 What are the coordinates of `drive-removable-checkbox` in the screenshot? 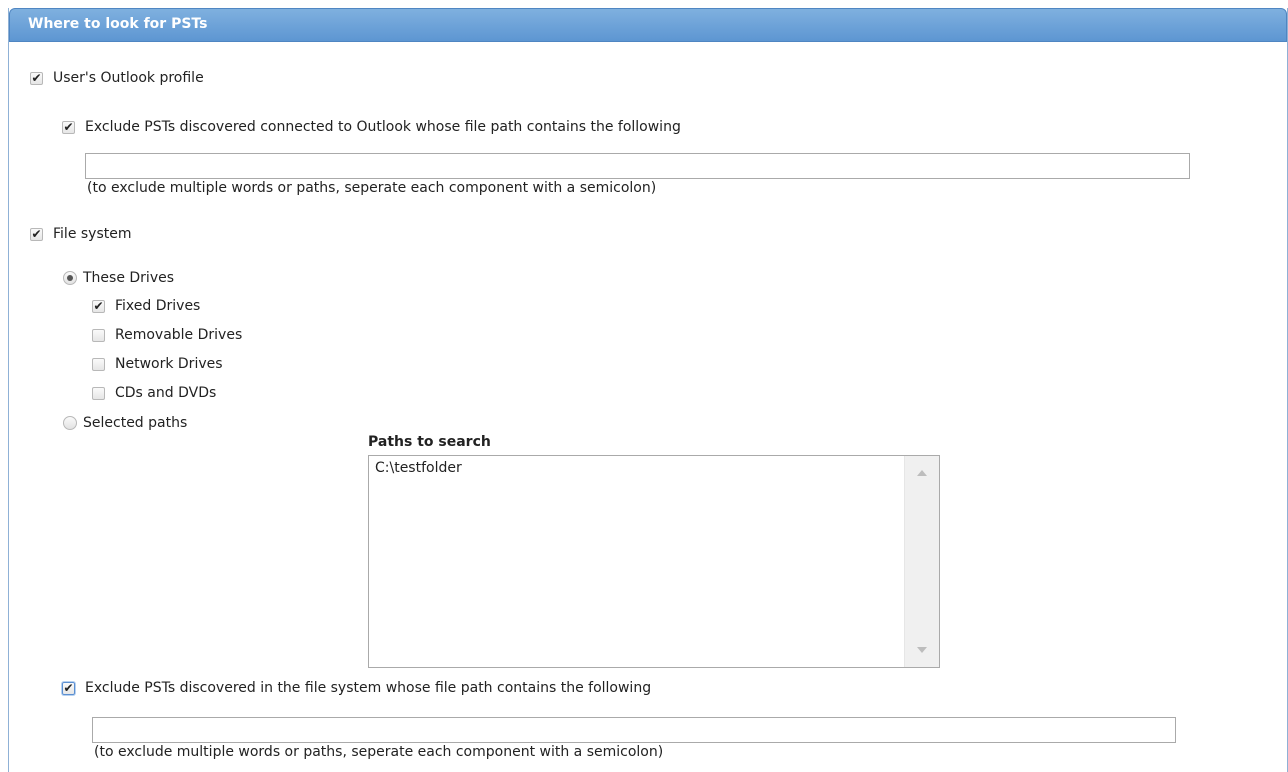 It's located at (98, 335).